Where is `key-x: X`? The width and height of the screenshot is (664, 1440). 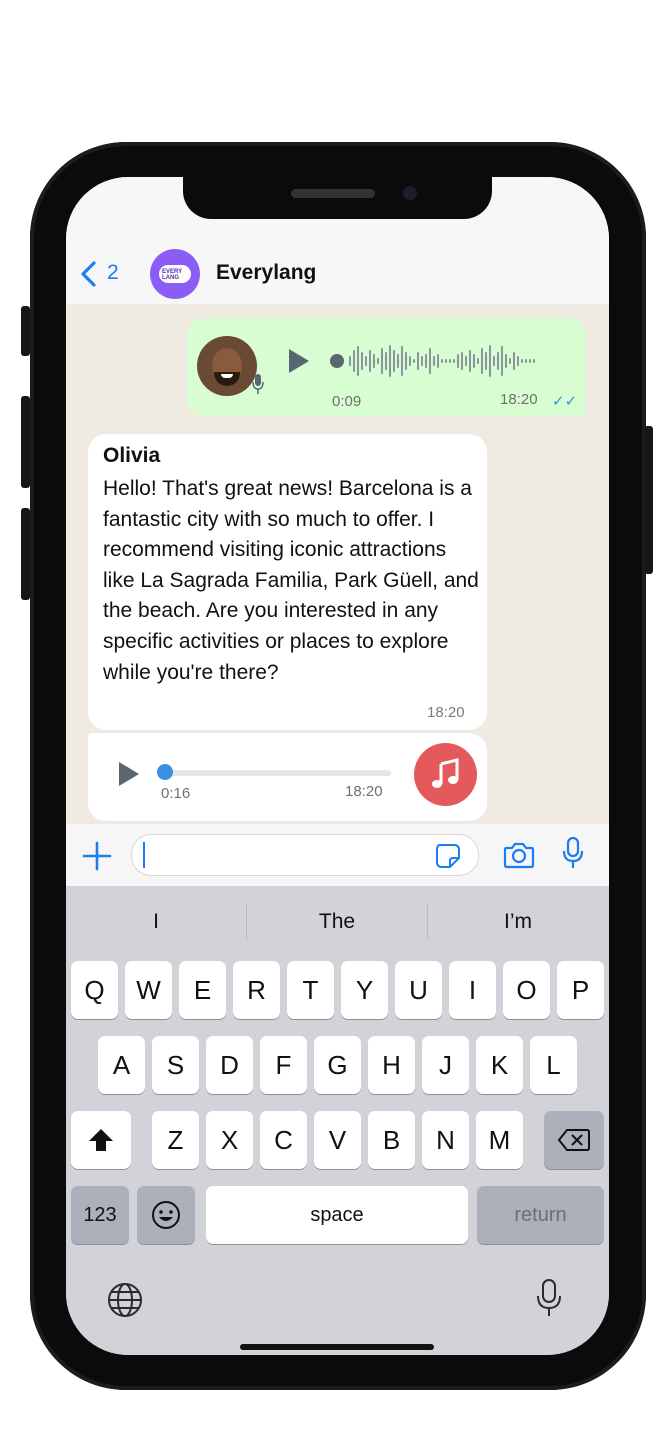
key-x: X is located at coordinates (229, 1140).